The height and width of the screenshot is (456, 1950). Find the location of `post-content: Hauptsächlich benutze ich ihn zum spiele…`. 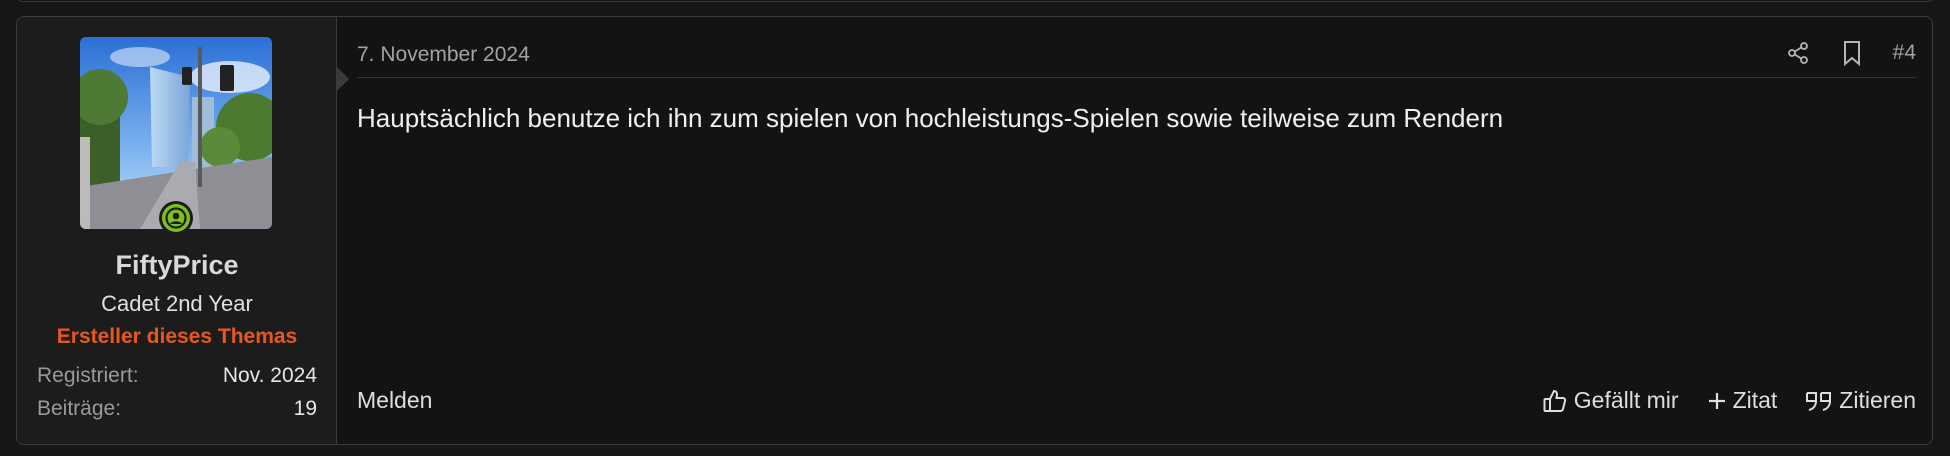

post-content: Hauptsächlich benutze ich ihn zum spiele… is located at coordinates (930, 118).